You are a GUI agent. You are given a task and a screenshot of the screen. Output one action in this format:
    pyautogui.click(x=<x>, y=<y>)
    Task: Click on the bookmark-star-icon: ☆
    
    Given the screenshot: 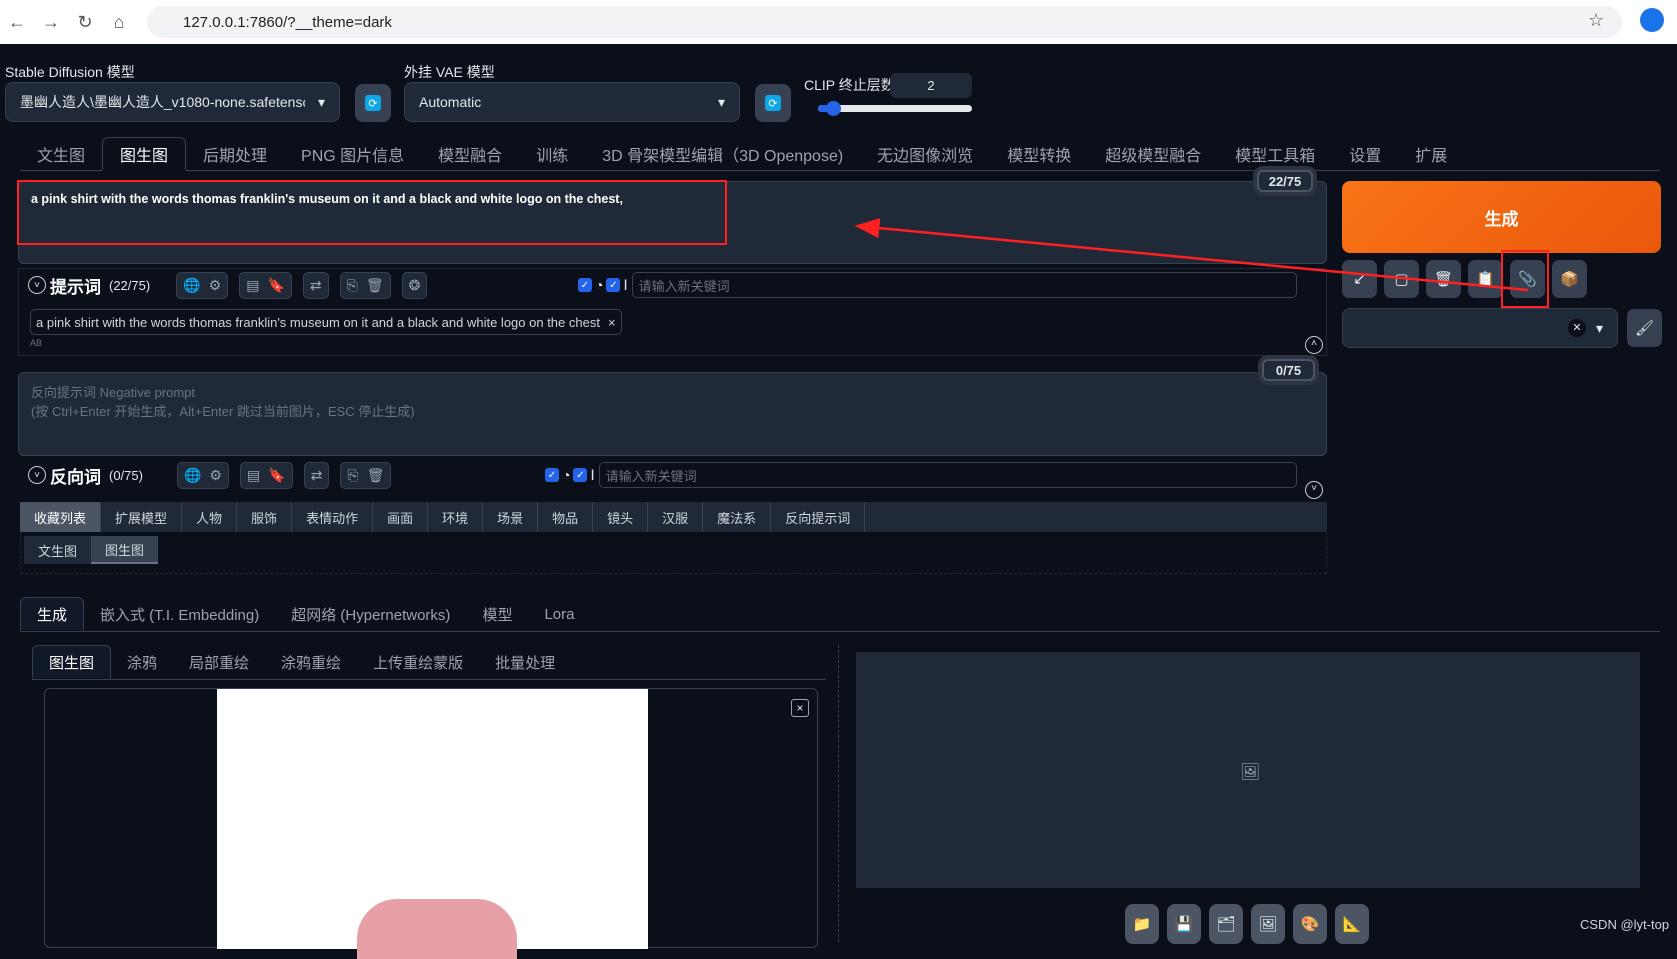 What is the action you would take?
    pyautogui.click(x=1596, y=20)
    